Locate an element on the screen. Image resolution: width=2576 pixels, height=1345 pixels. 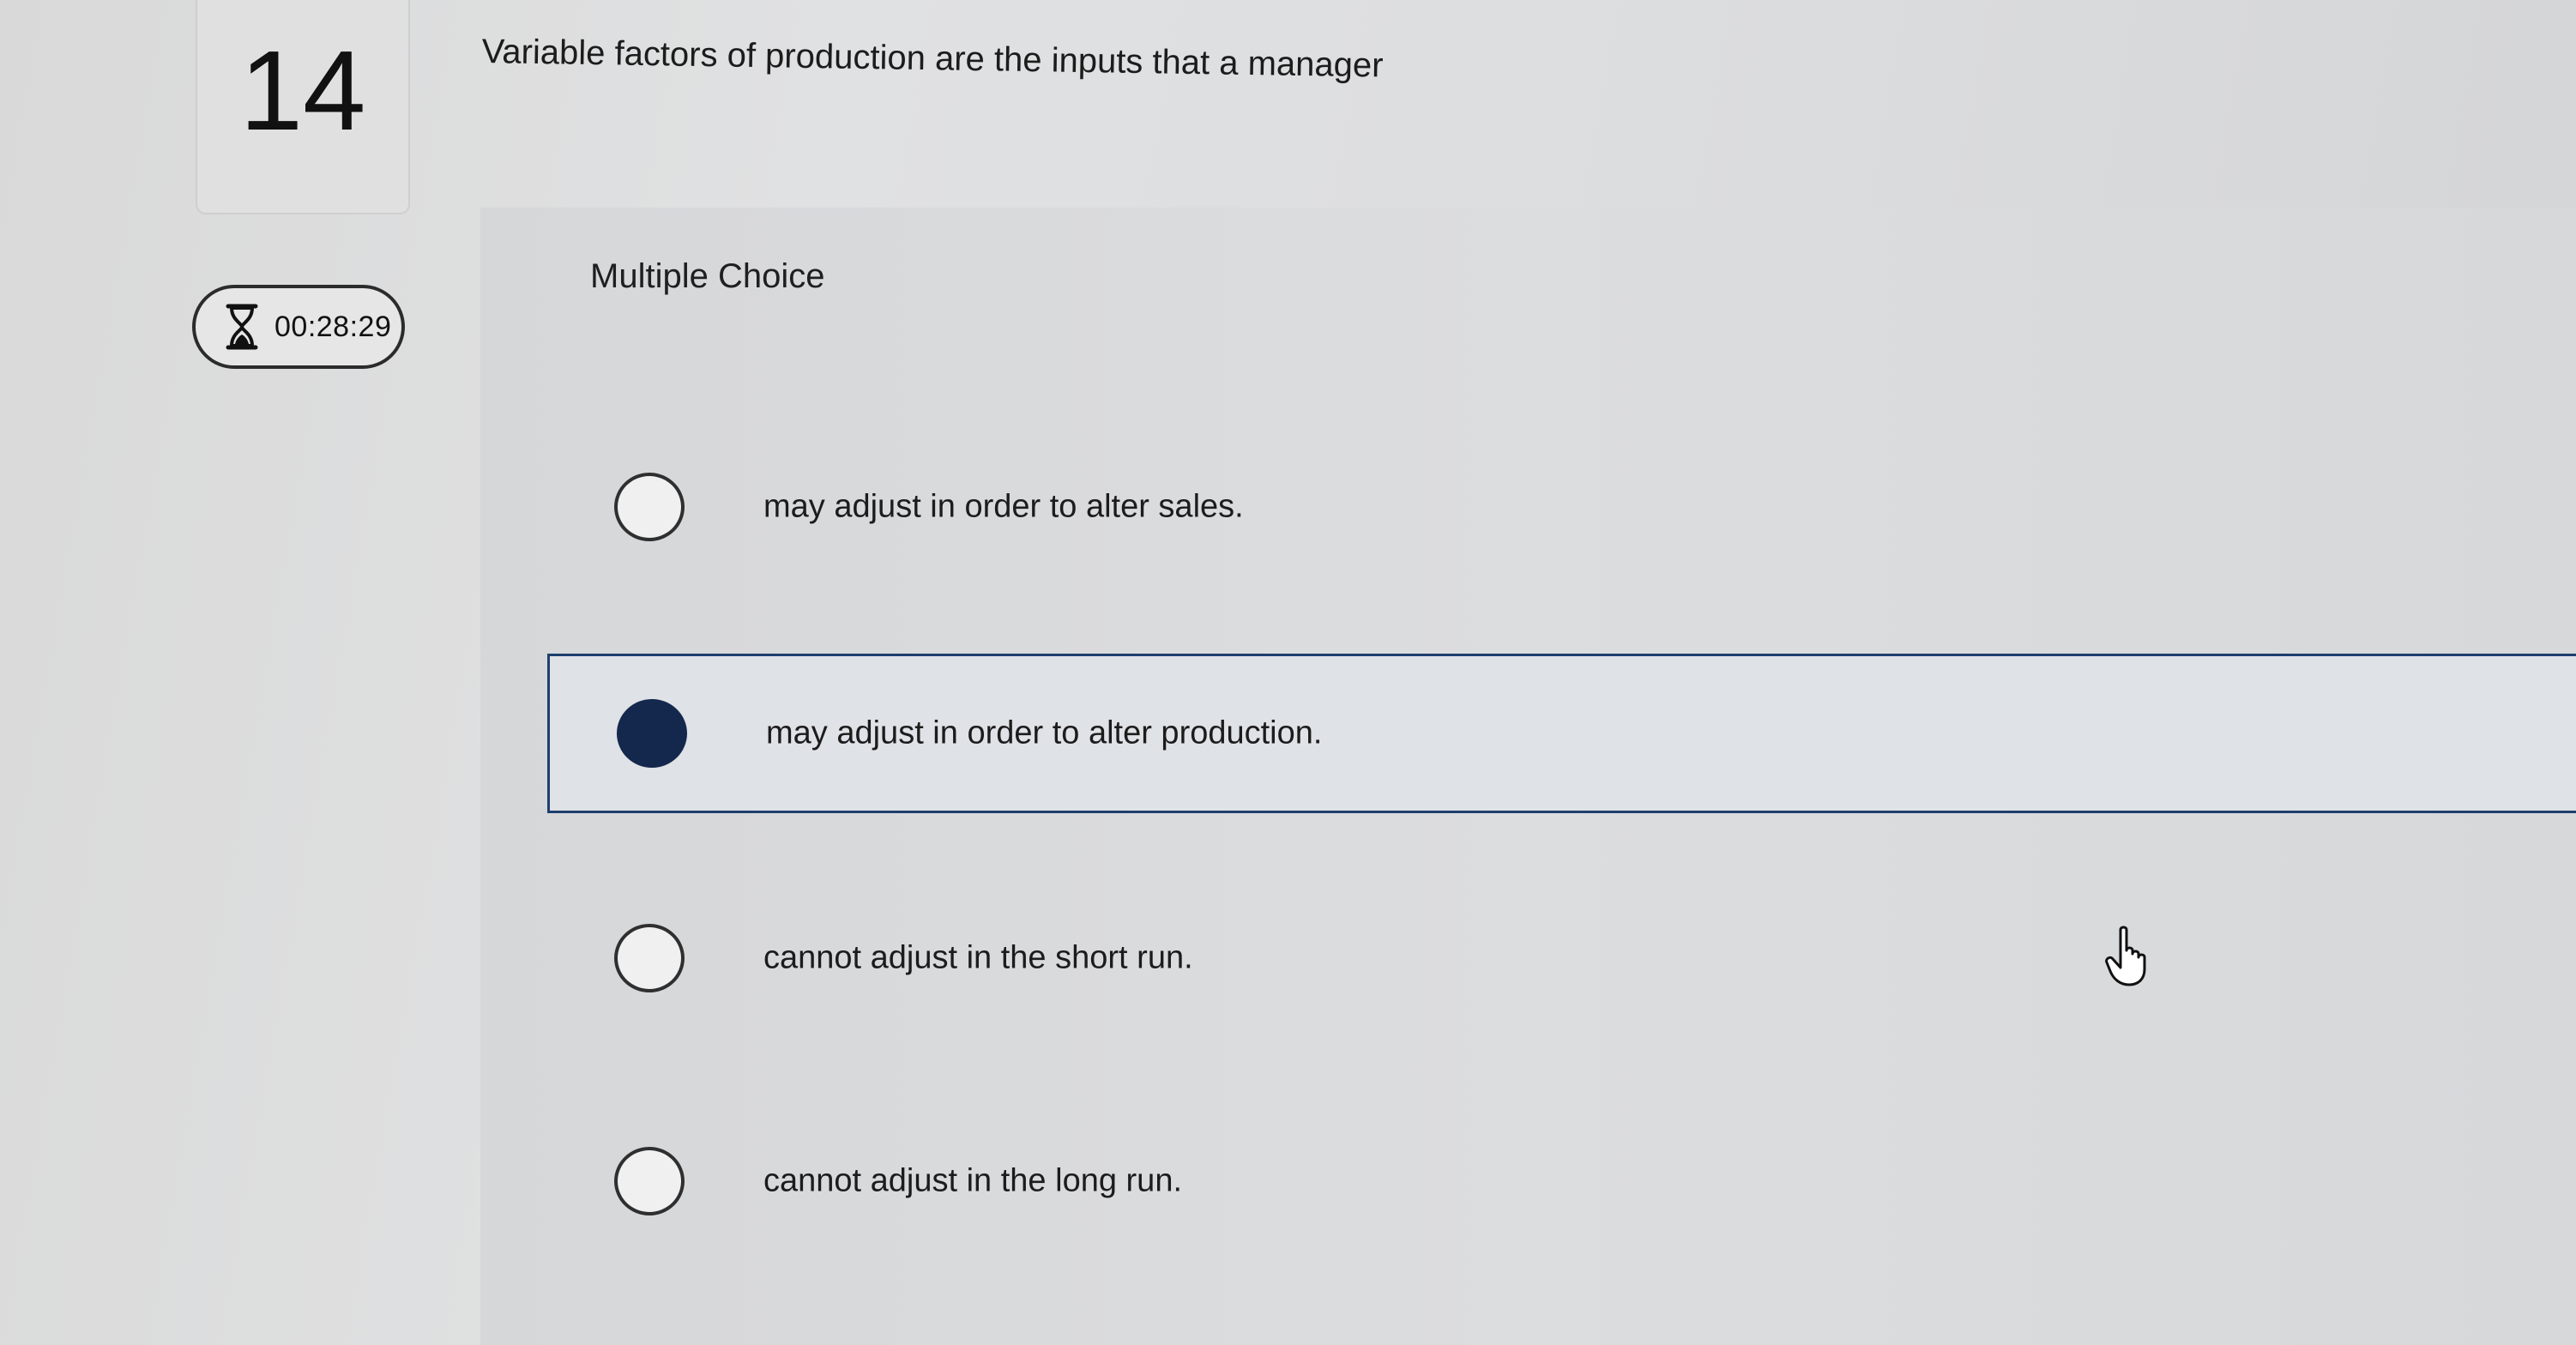
answer-option-4: cannot adjust in the long run. is located at coordinates (1561, 1181).